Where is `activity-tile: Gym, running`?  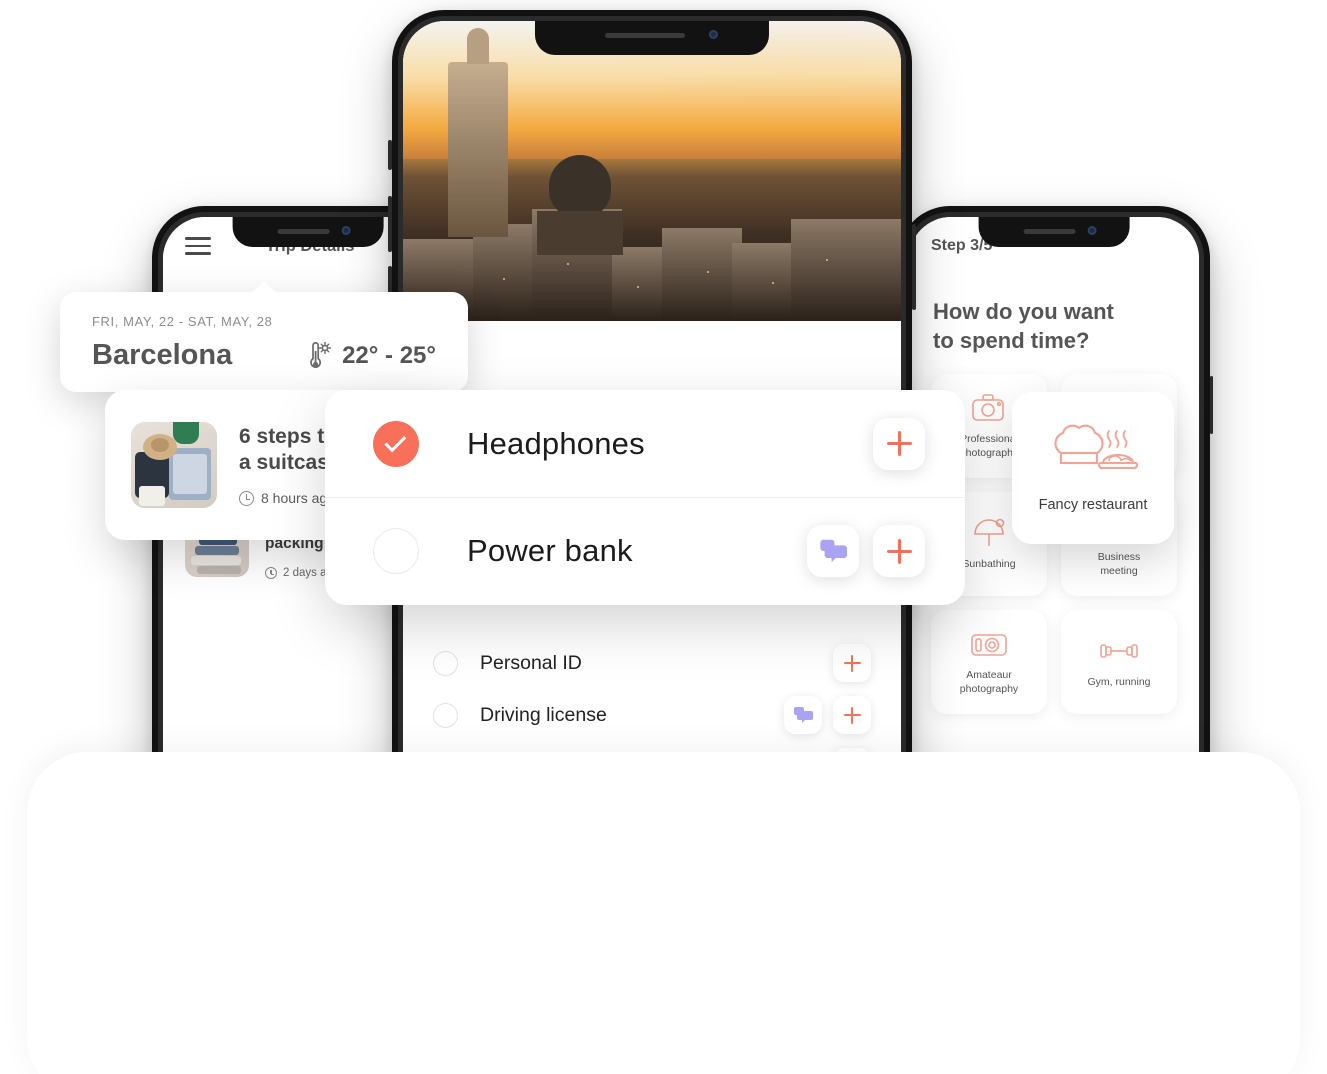
activity-tile: Gym, running is located at coordinates (1119, 661).